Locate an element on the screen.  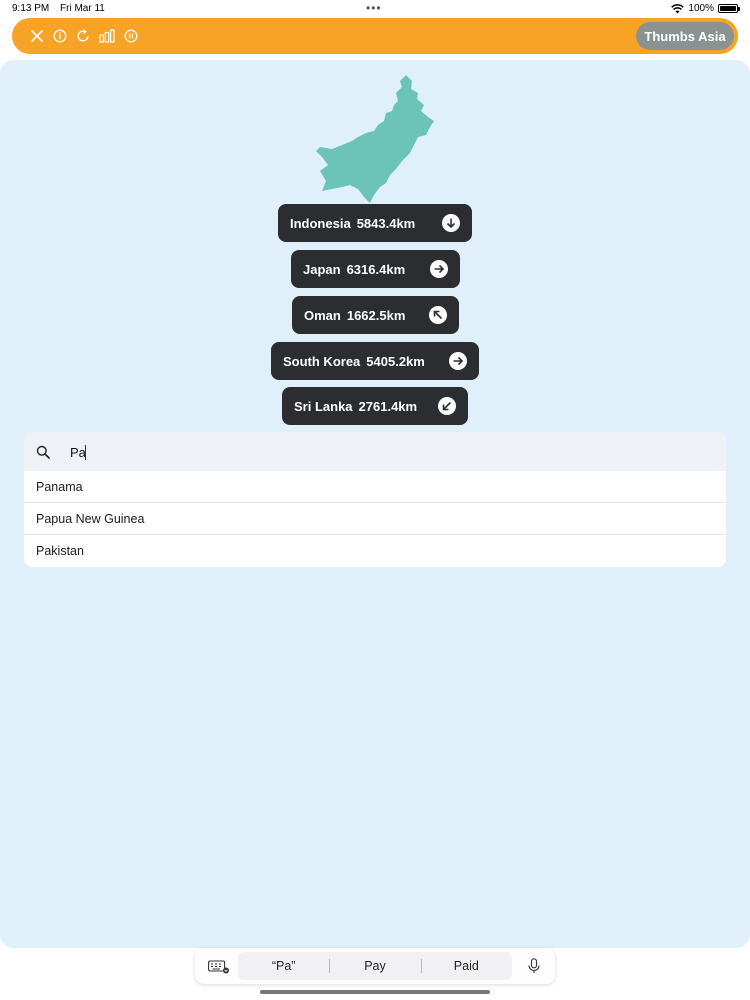
keyboard-icon is located at coordinates (219, 967).